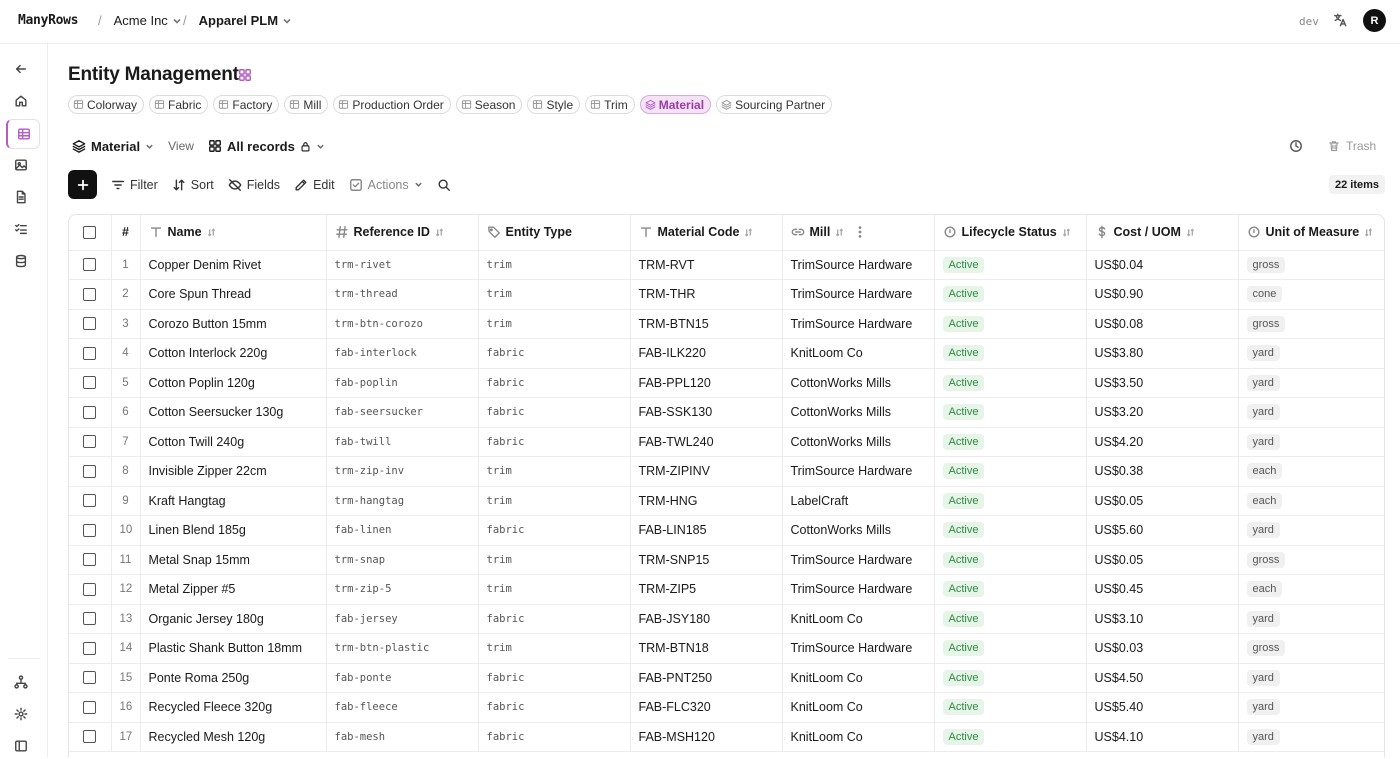 Image resolution: width=1400 pixels, height=759 pixels. I want to click on cell-cost-uom: US$4.20, so click(1162, 442).